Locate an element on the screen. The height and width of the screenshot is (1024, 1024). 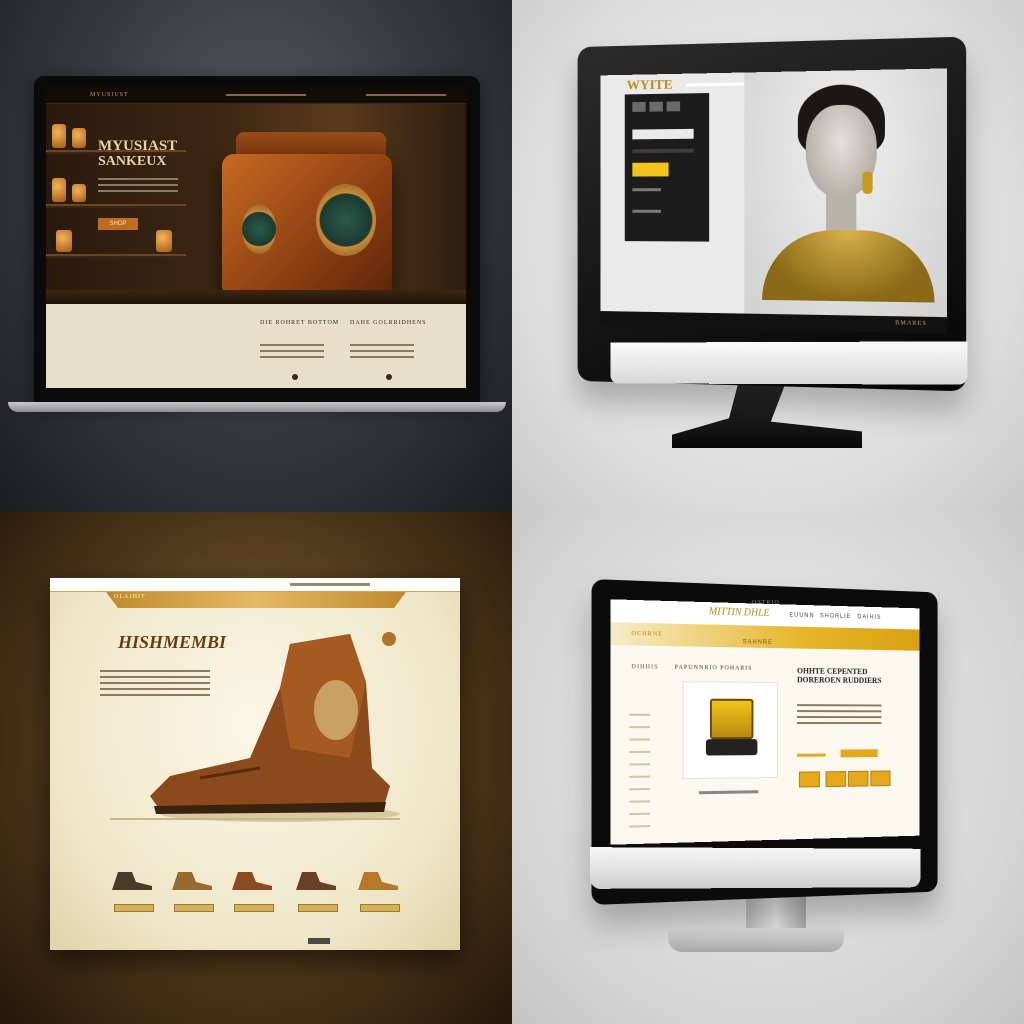
category-list is located at coordinates (639, 765).